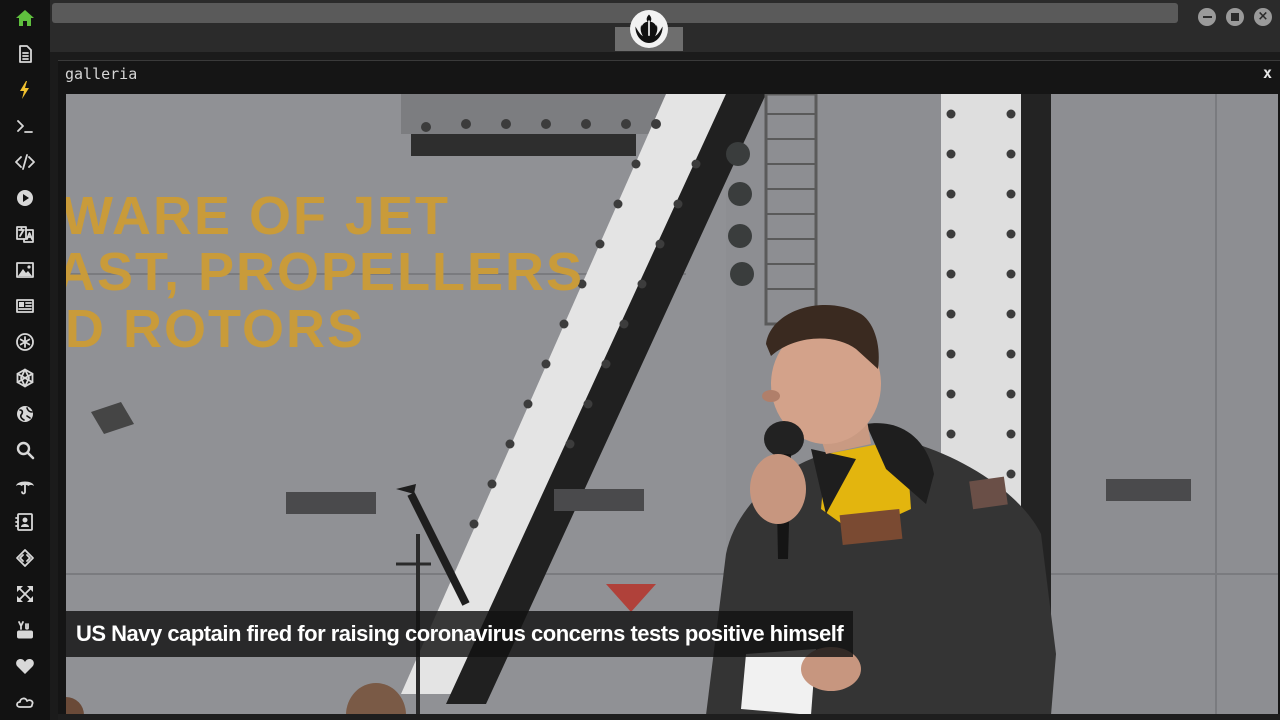 This screenshot has width=1280, height=720. I want to click on minimize-icon, so click(1207, 17).